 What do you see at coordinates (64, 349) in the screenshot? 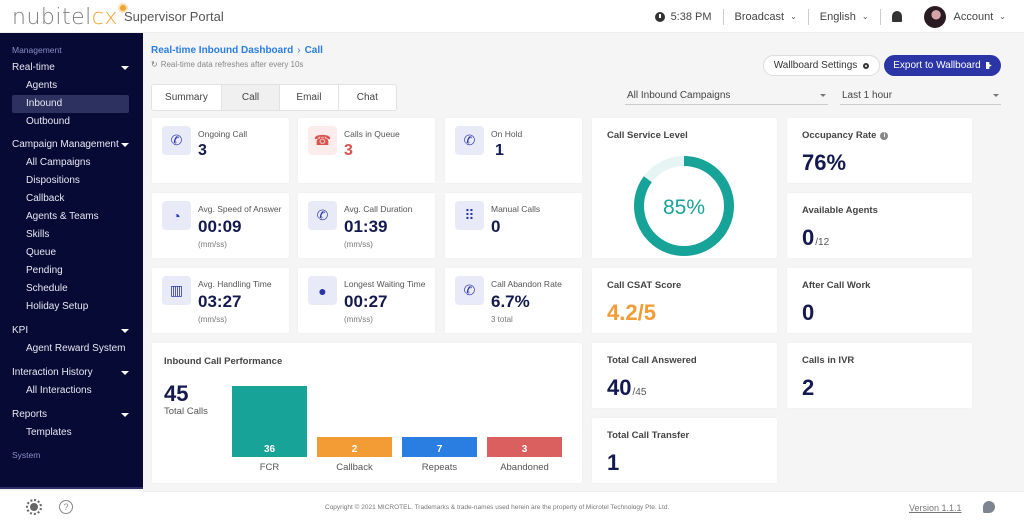
I see `sidebar-item-agent-reward-system: Agent Reward System` at bounding box center [64, 349].